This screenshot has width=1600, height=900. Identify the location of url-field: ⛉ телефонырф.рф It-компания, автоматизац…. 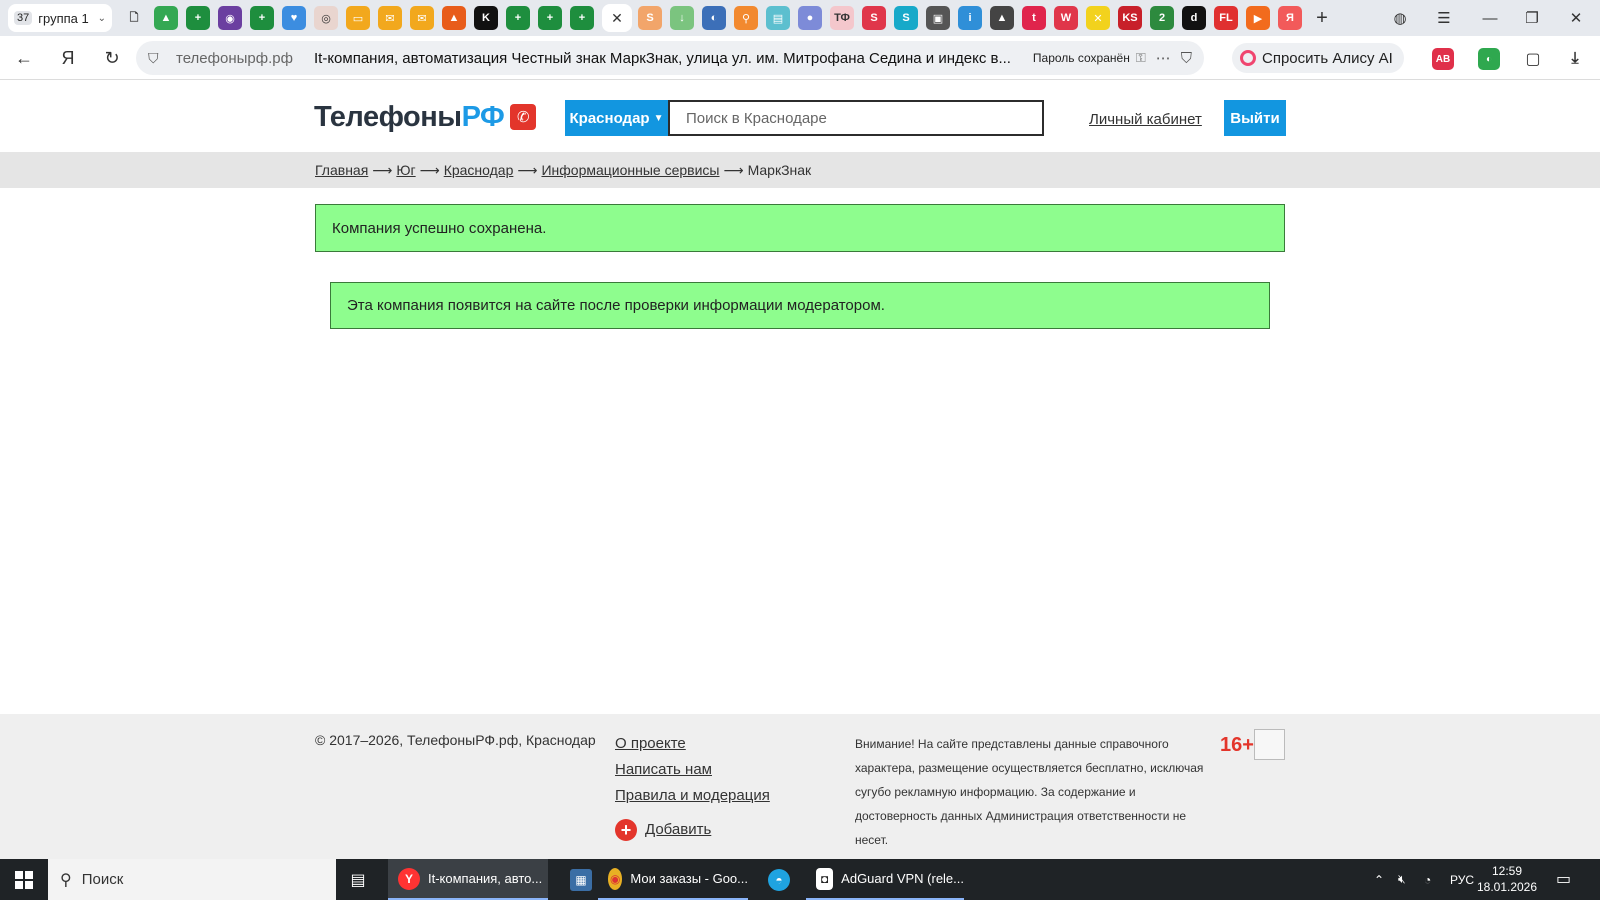
(670, 58).